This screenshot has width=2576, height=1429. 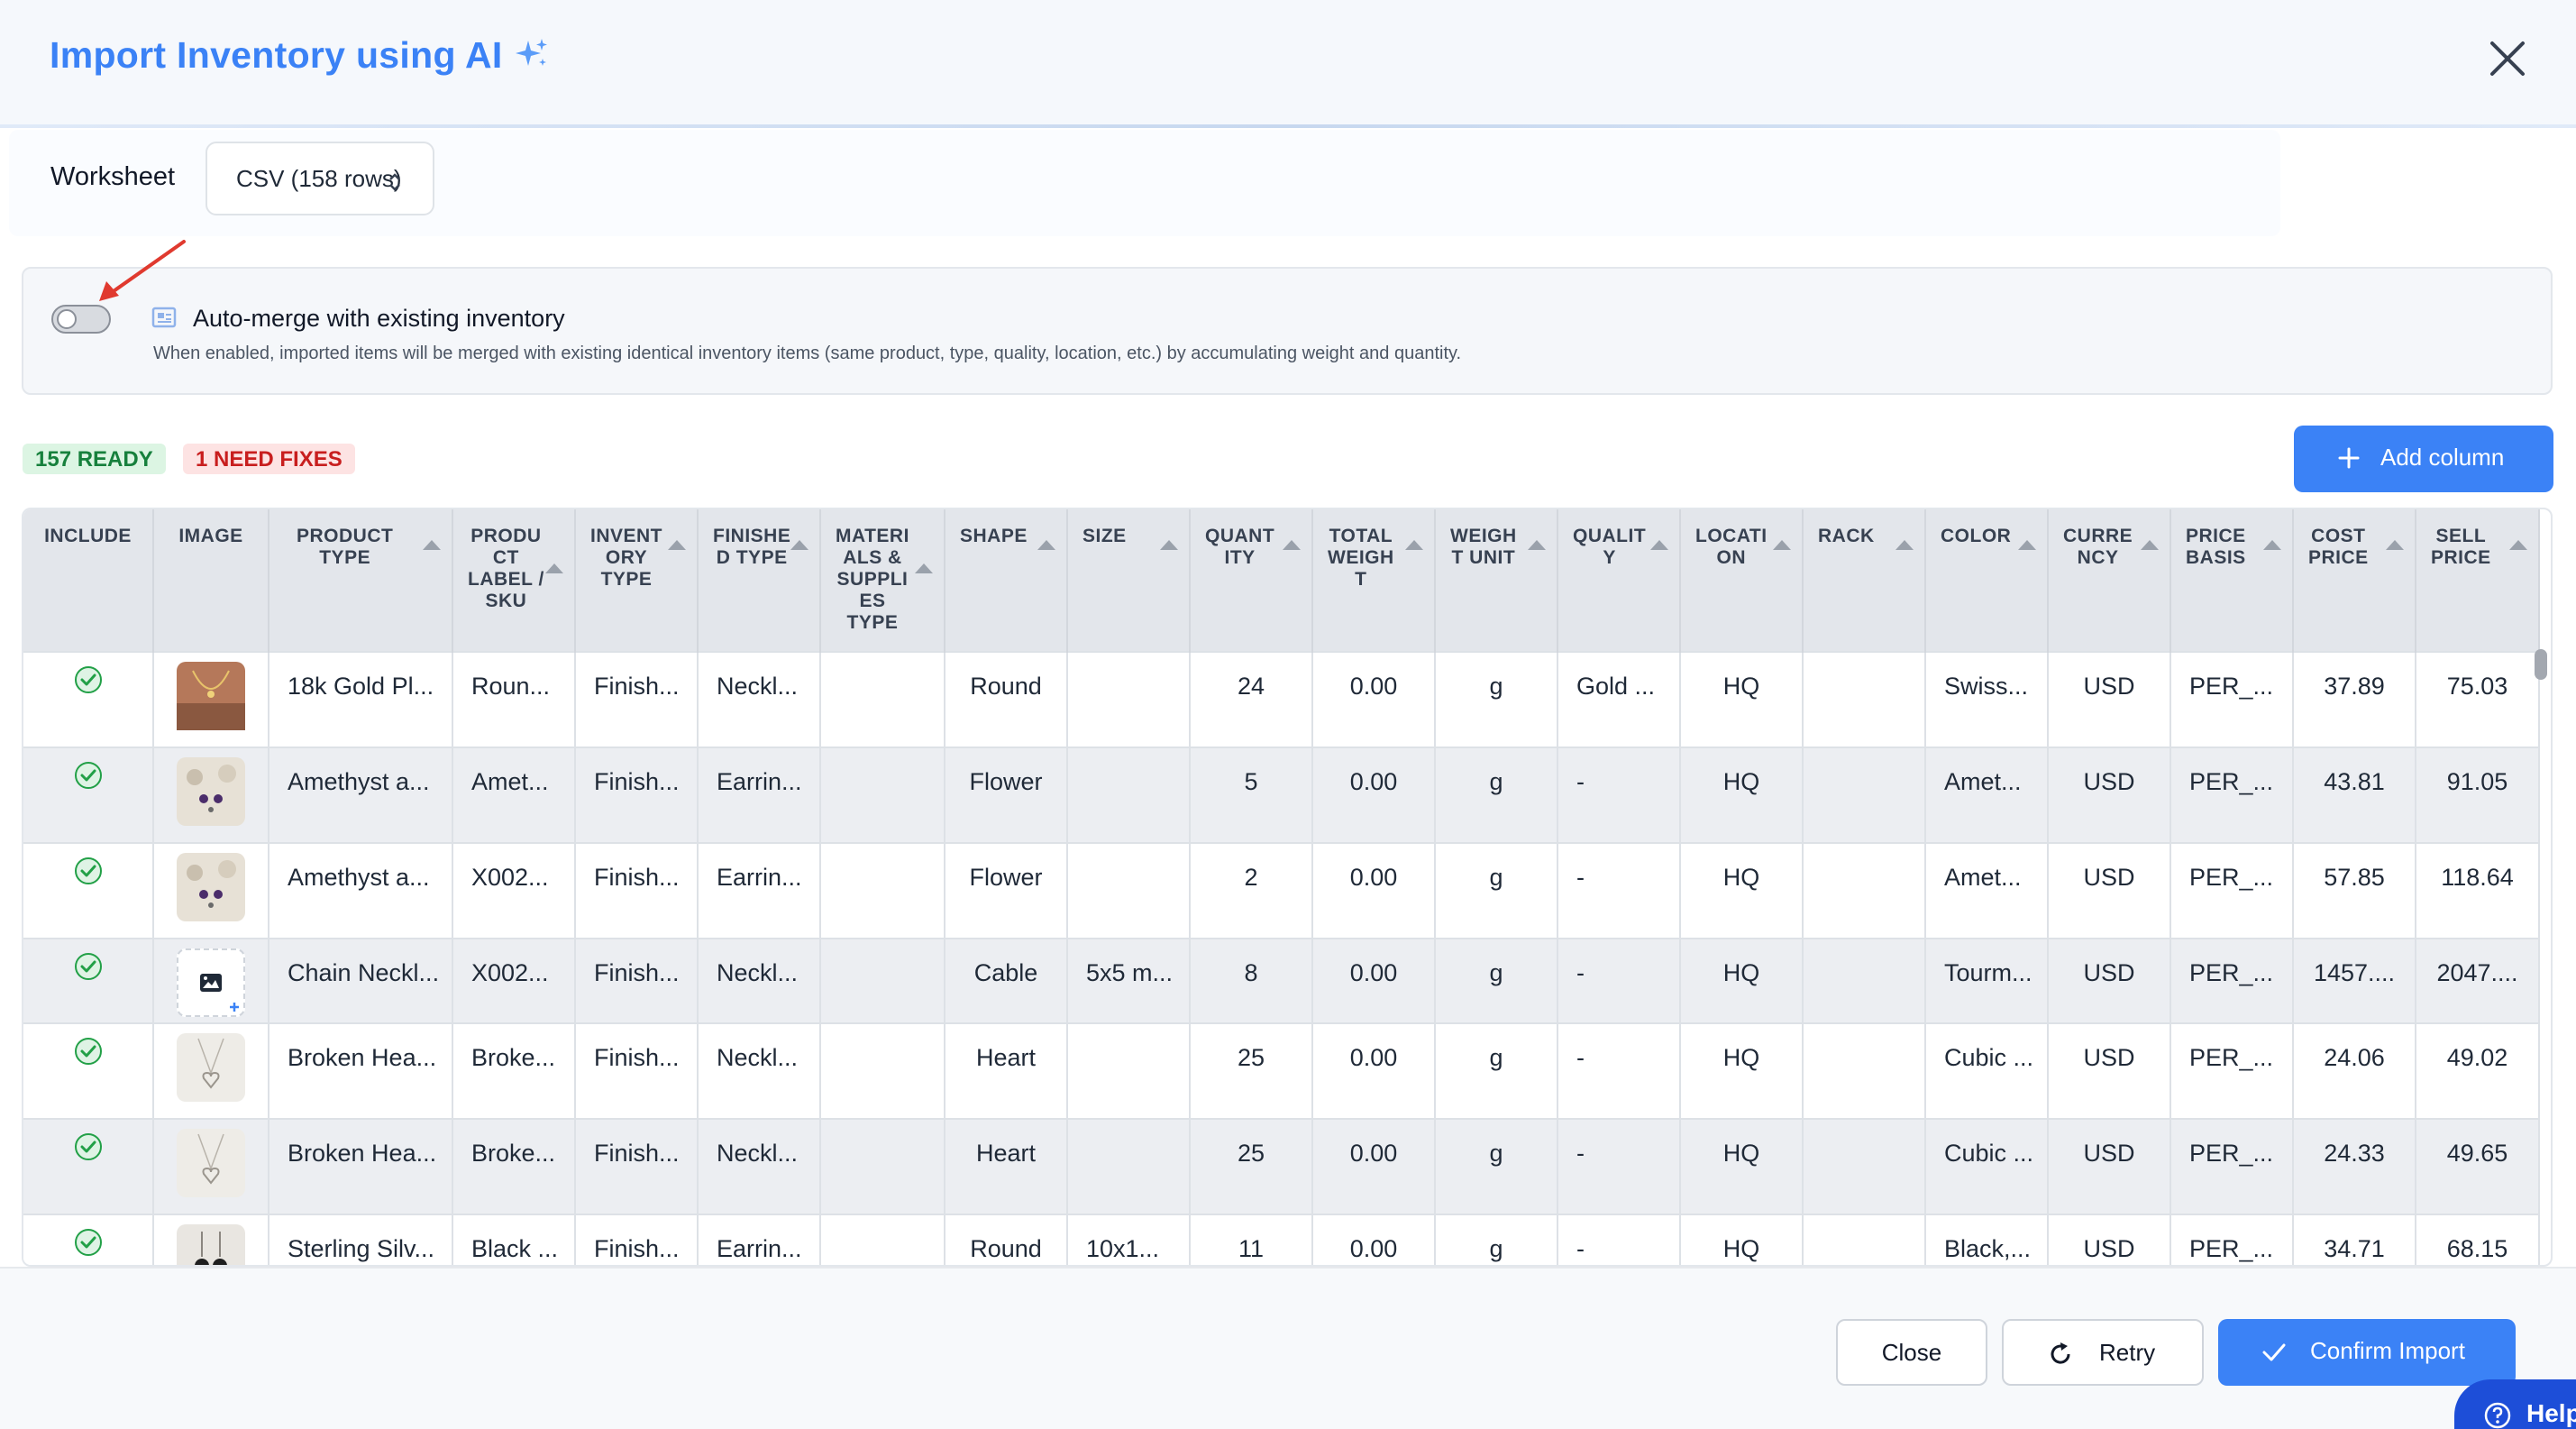 What do you see at coordinates (269, 459) in the screenshot?
I see `need-fixes-badge: 1 NEED FIXES` at bounding box center [269, 459].